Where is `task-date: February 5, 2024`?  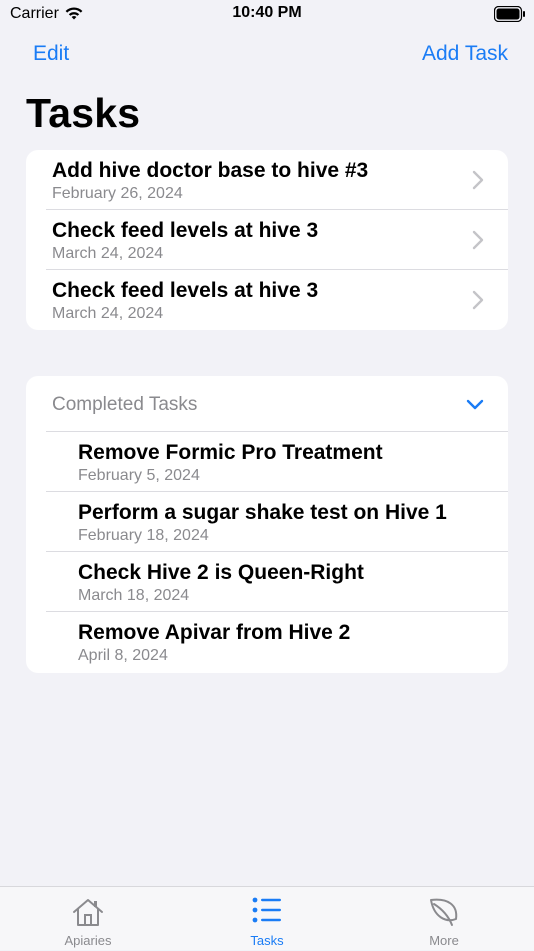 task-date: February 5, 2024 is located at coordinates (139, 475).